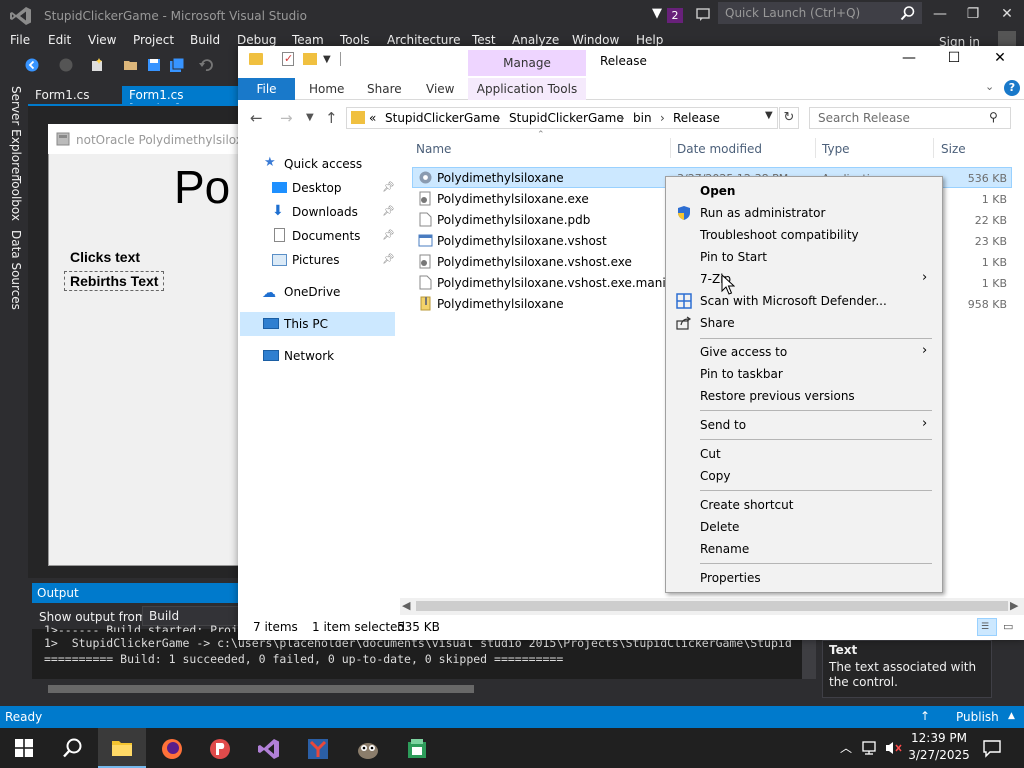 The height and width of the screenshot is (768, 1024). Describe the element at coordinates (730, 578) in the screenshot. I see `menu-item-properties: Properties` at that location.